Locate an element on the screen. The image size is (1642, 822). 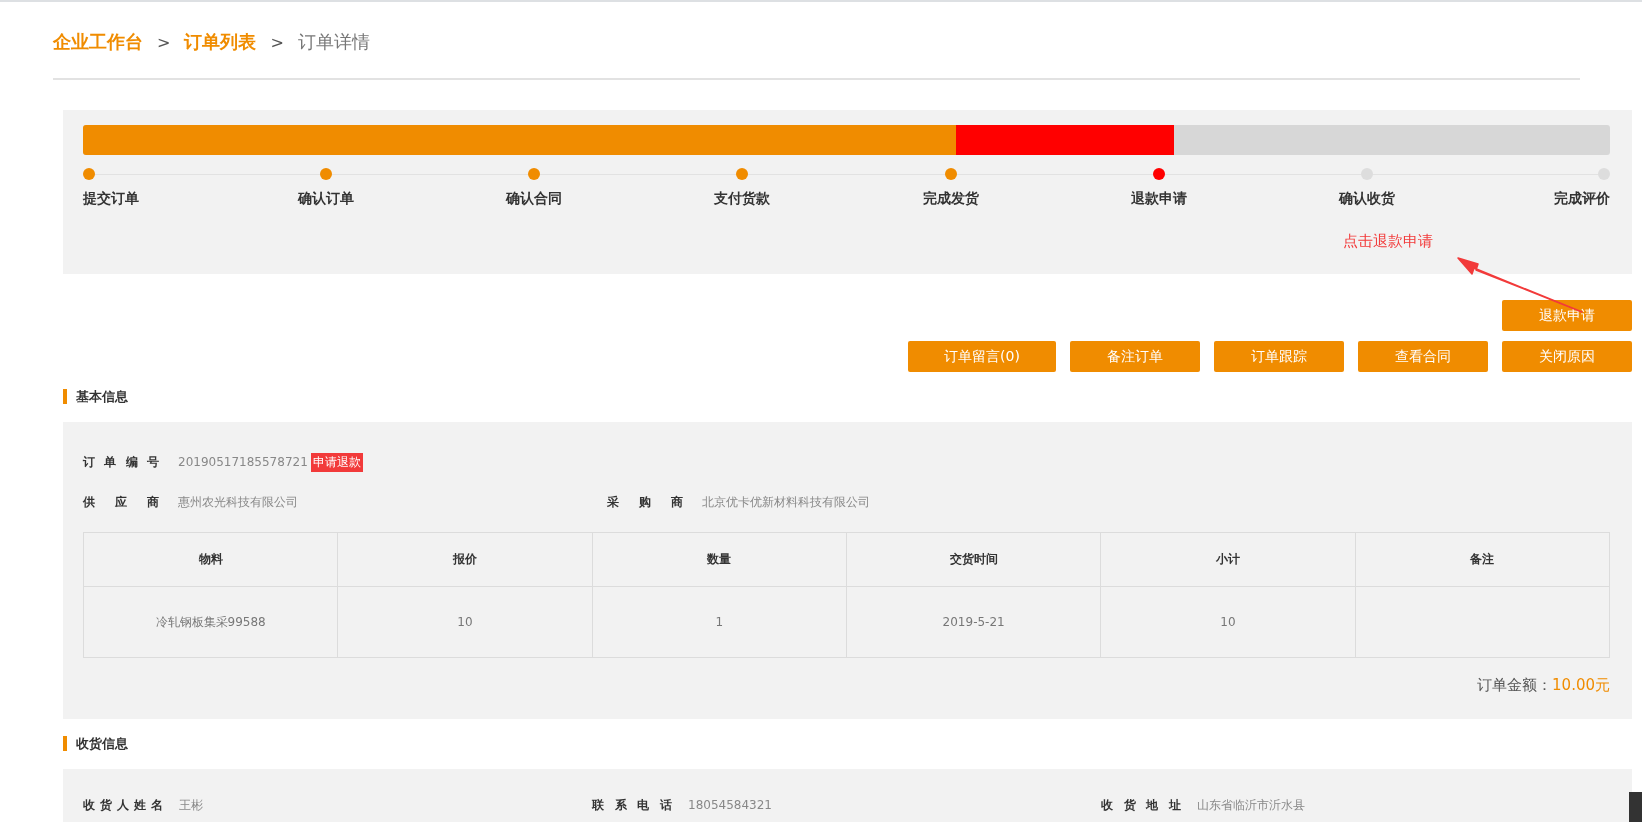
field-label: 供应商 is located at coordinates (121, 502).